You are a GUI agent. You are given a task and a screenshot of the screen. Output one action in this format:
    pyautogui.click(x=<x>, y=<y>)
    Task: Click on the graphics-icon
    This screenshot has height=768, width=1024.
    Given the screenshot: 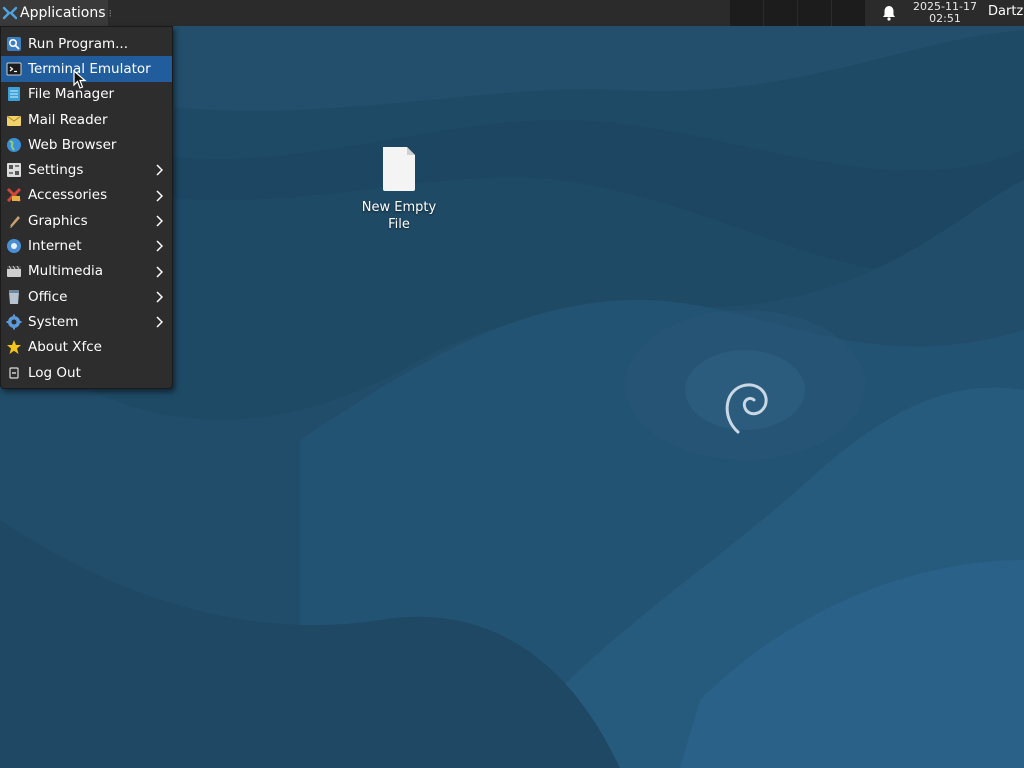 What is the action you would take?
    pyautogui.click(x=14, y=221)
    